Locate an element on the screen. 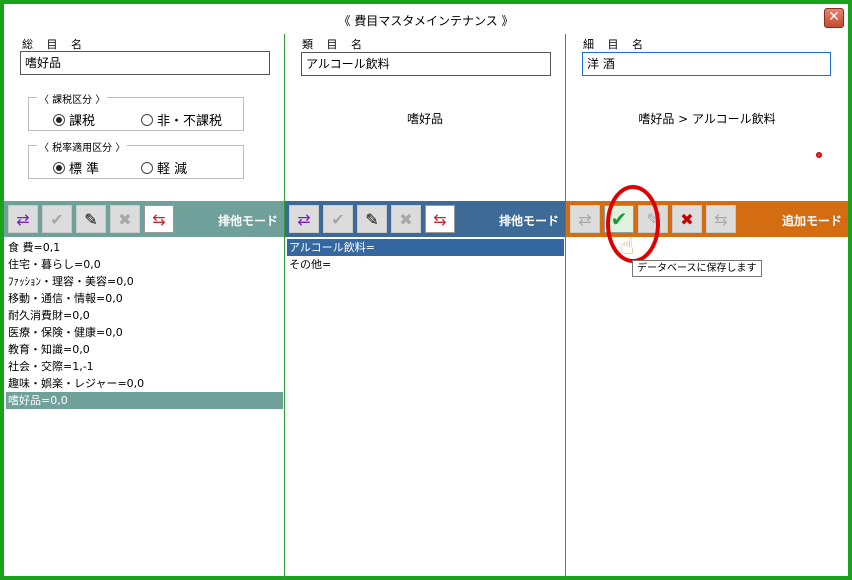 Image resolution: width=852 pixels, height=580 pixels. radio-label: 標 準 is located at coordinates (84, 169).